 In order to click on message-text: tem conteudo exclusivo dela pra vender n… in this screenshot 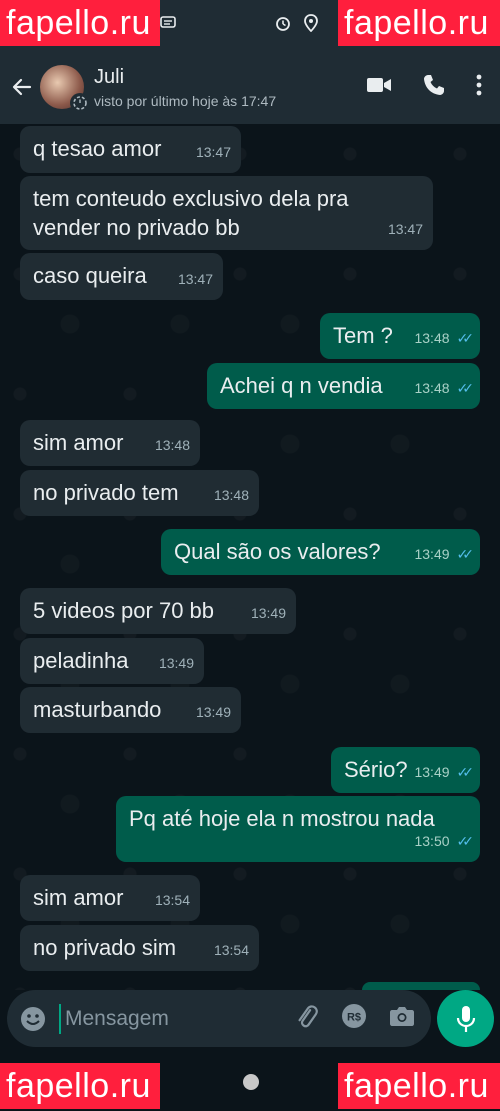, I will do `click(191, 213)`.